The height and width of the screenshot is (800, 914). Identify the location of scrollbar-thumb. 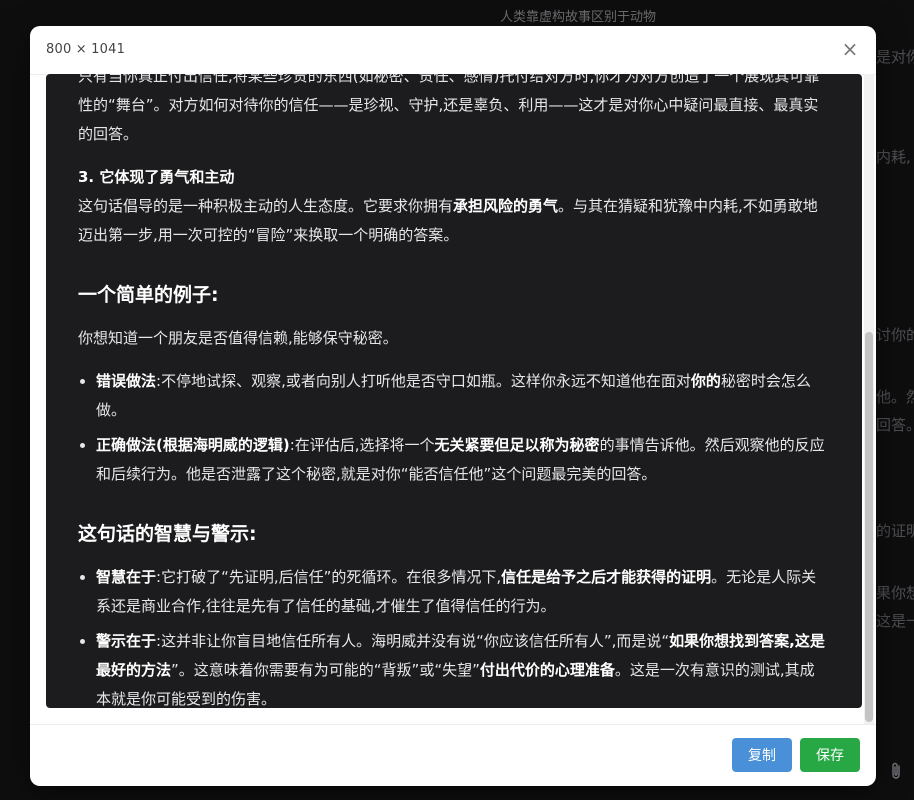
(869, 527).